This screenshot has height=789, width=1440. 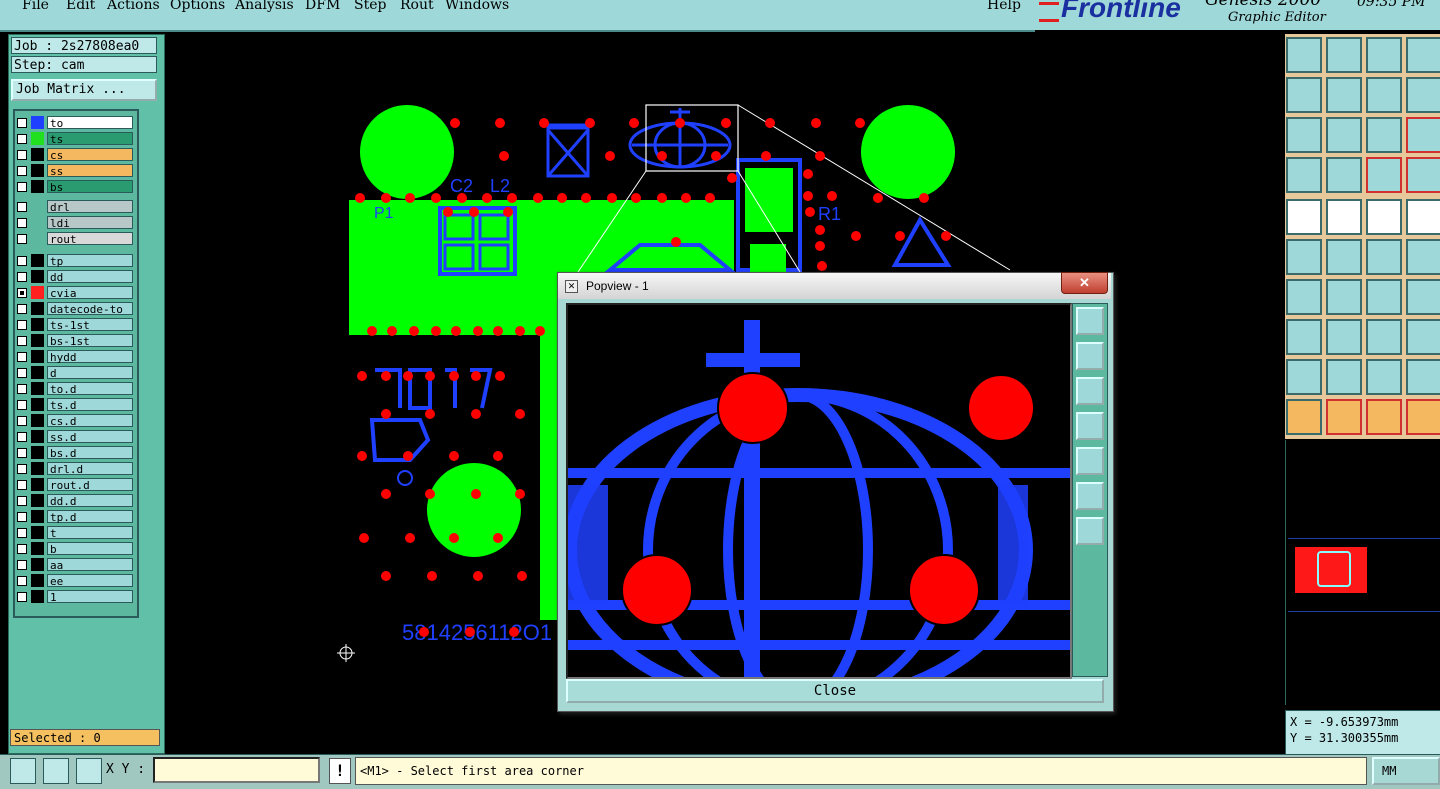 I want to click on menu-analysis: Analysis, so click(x=264, y=6).